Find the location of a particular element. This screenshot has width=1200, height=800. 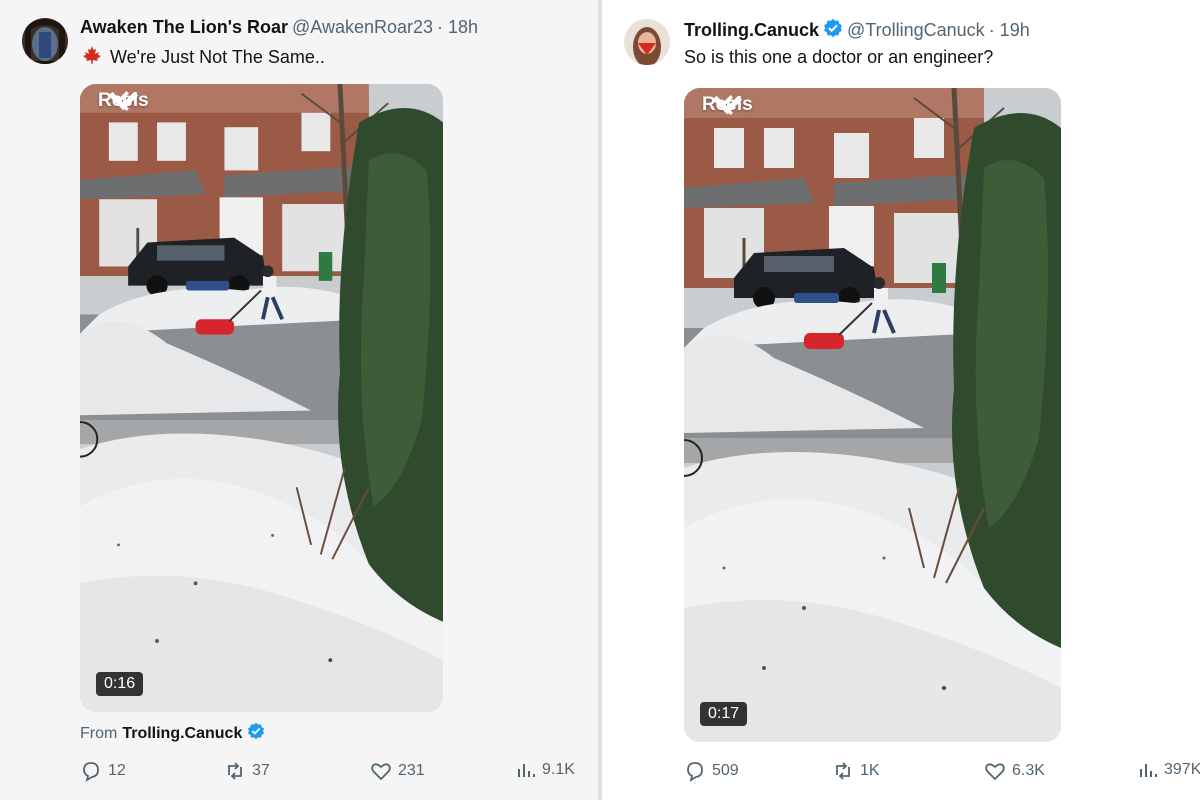

tweet-header: Trolling.Canuck @TrollingCanuck · 19h is located at coordinates (857, 30).